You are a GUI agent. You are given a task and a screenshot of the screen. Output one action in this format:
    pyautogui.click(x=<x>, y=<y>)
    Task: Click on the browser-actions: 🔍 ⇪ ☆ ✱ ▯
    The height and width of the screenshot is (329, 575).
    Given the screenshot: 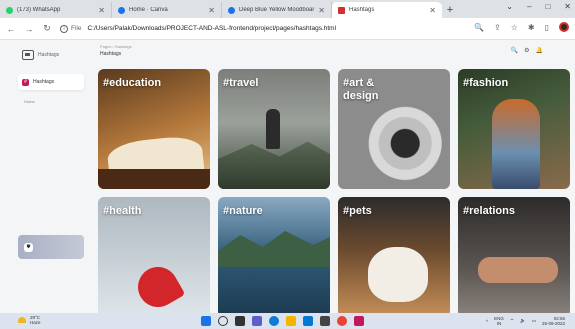 What is the action you would take?
    pyautogui.click(x=521, y=27)
    